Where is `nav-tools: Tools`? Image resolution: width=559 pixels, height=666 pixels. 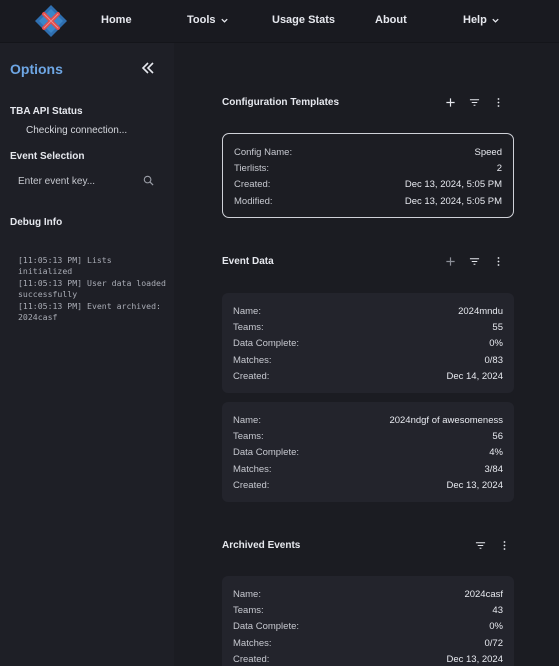 nav-tools: Tools is located at coordinates (208, 20).